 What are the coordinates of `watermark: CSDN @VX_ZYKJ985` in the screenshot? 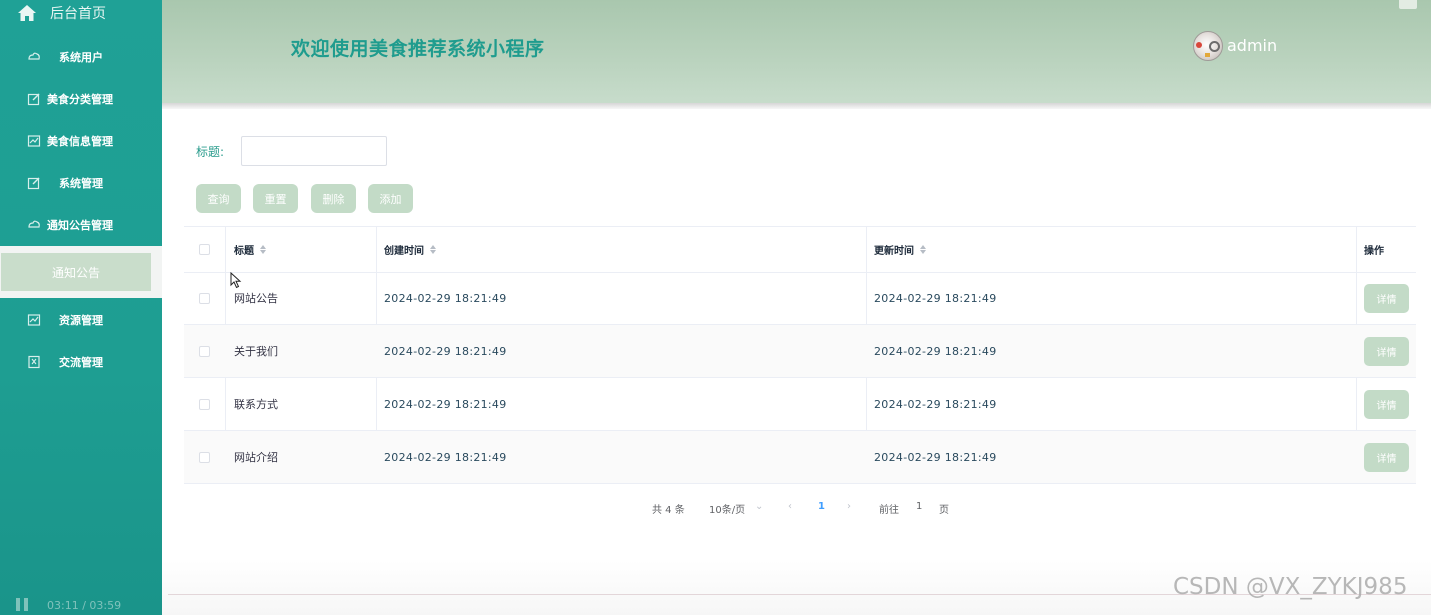 It's located at (1290, 587).